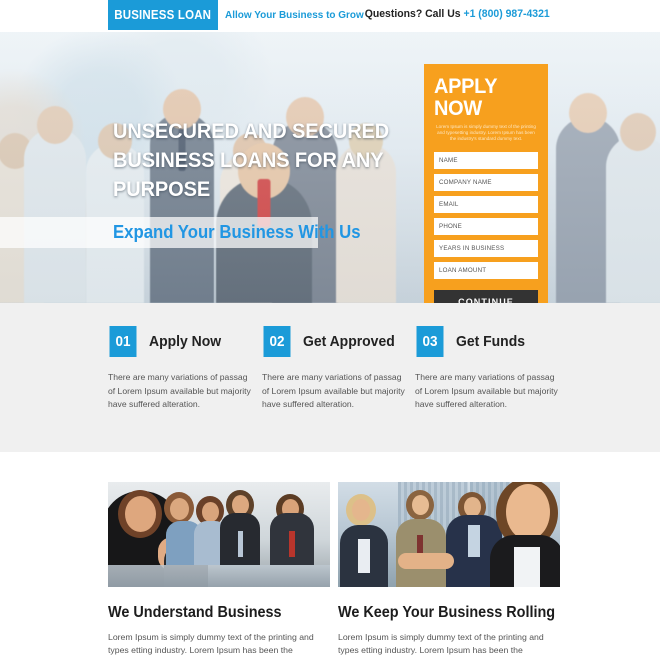 This screenshot has width=660, height=660. I want to click on company-name-input, so click(486, 182).